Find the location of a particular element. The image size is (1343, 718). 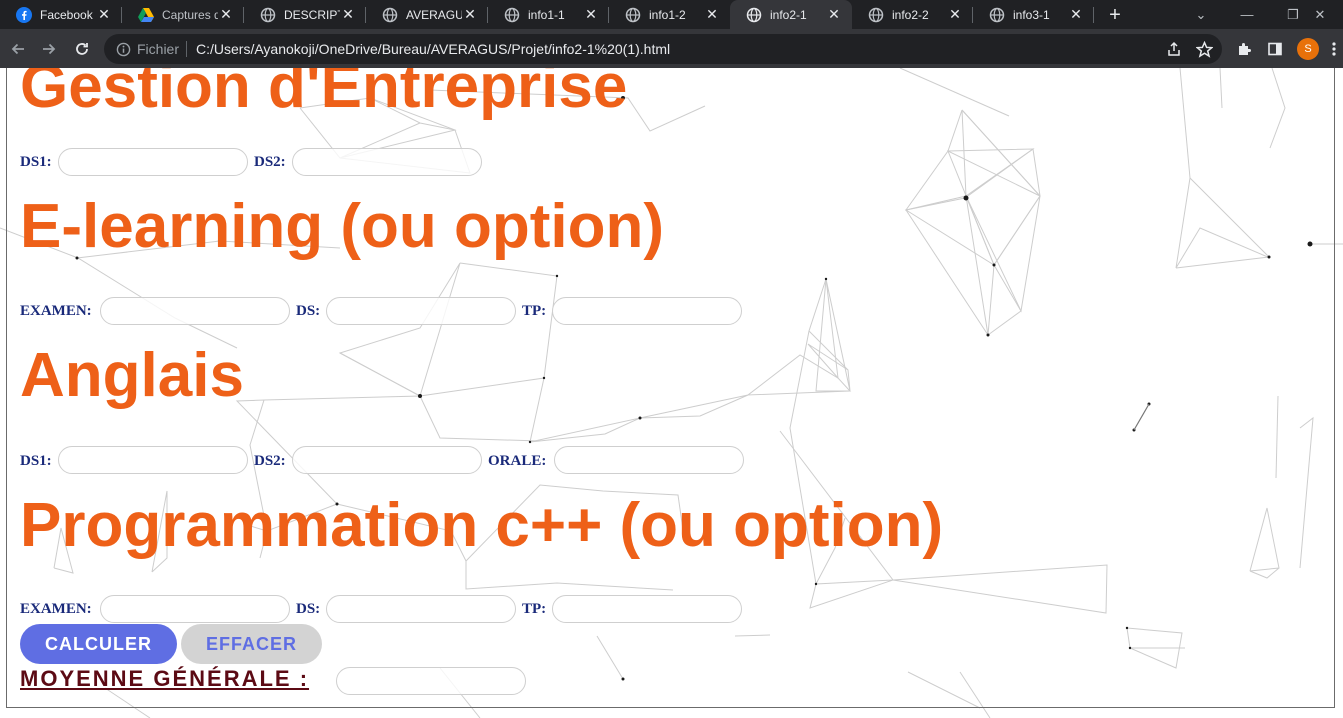

site-info-button: Fichier is located at coordinates (147, 49).